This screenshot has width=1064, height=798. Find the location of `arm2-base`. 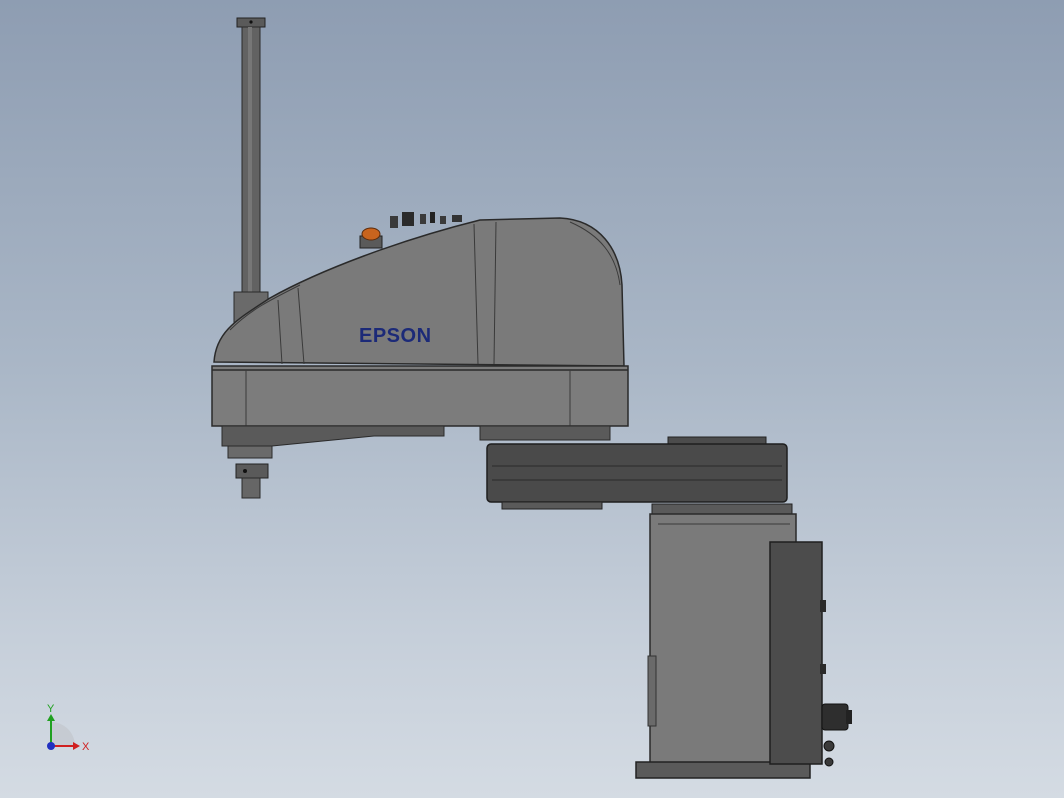

arm2-base is located at coordinates (420, 406).